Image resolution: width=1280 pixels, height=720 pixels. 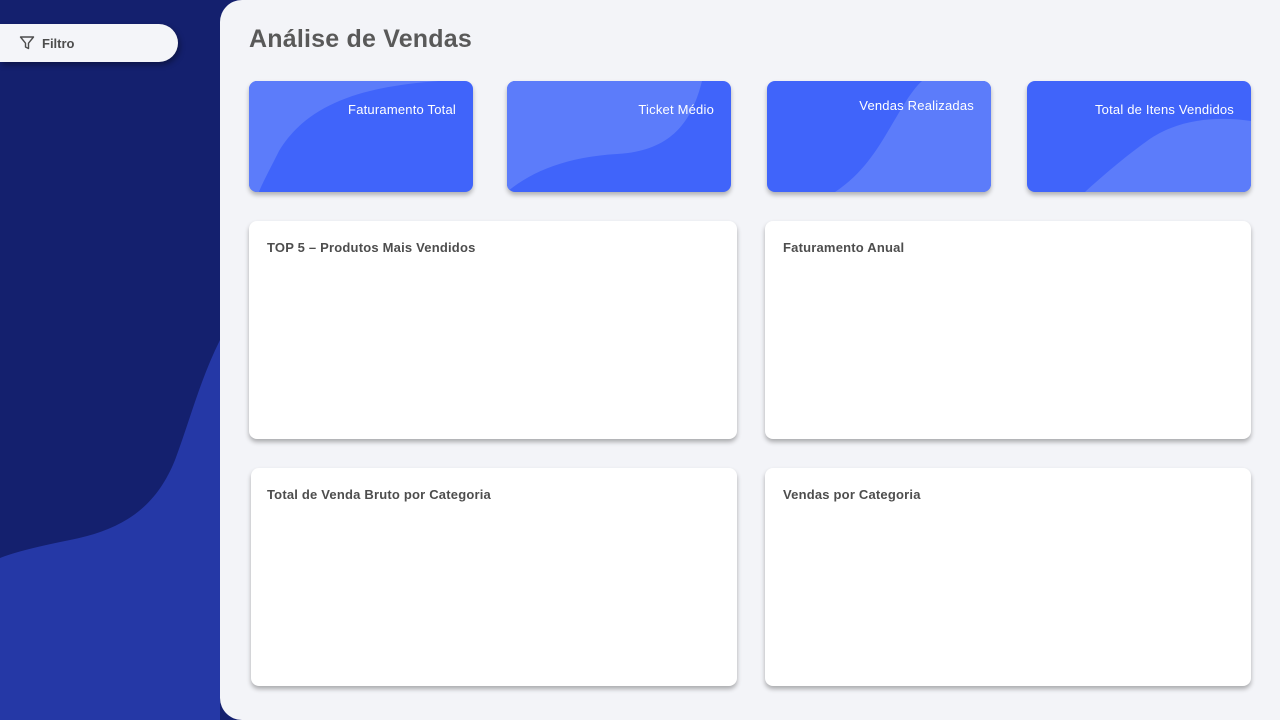 I want to click on kpi-card-ticket-medio: Ticket Médio, so click(x=619, y=136).